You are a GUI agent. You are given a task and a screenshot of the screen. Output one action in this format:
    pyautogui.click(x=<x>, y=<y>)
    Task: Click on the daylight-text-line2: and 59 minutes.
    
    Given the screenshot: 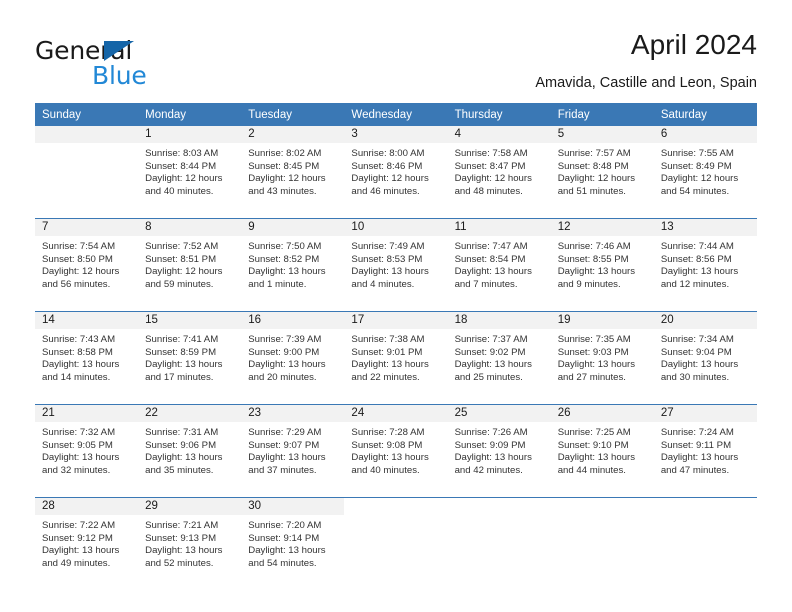 What is the action you would take?
    pyautogui.click(x=179, y=284)
    